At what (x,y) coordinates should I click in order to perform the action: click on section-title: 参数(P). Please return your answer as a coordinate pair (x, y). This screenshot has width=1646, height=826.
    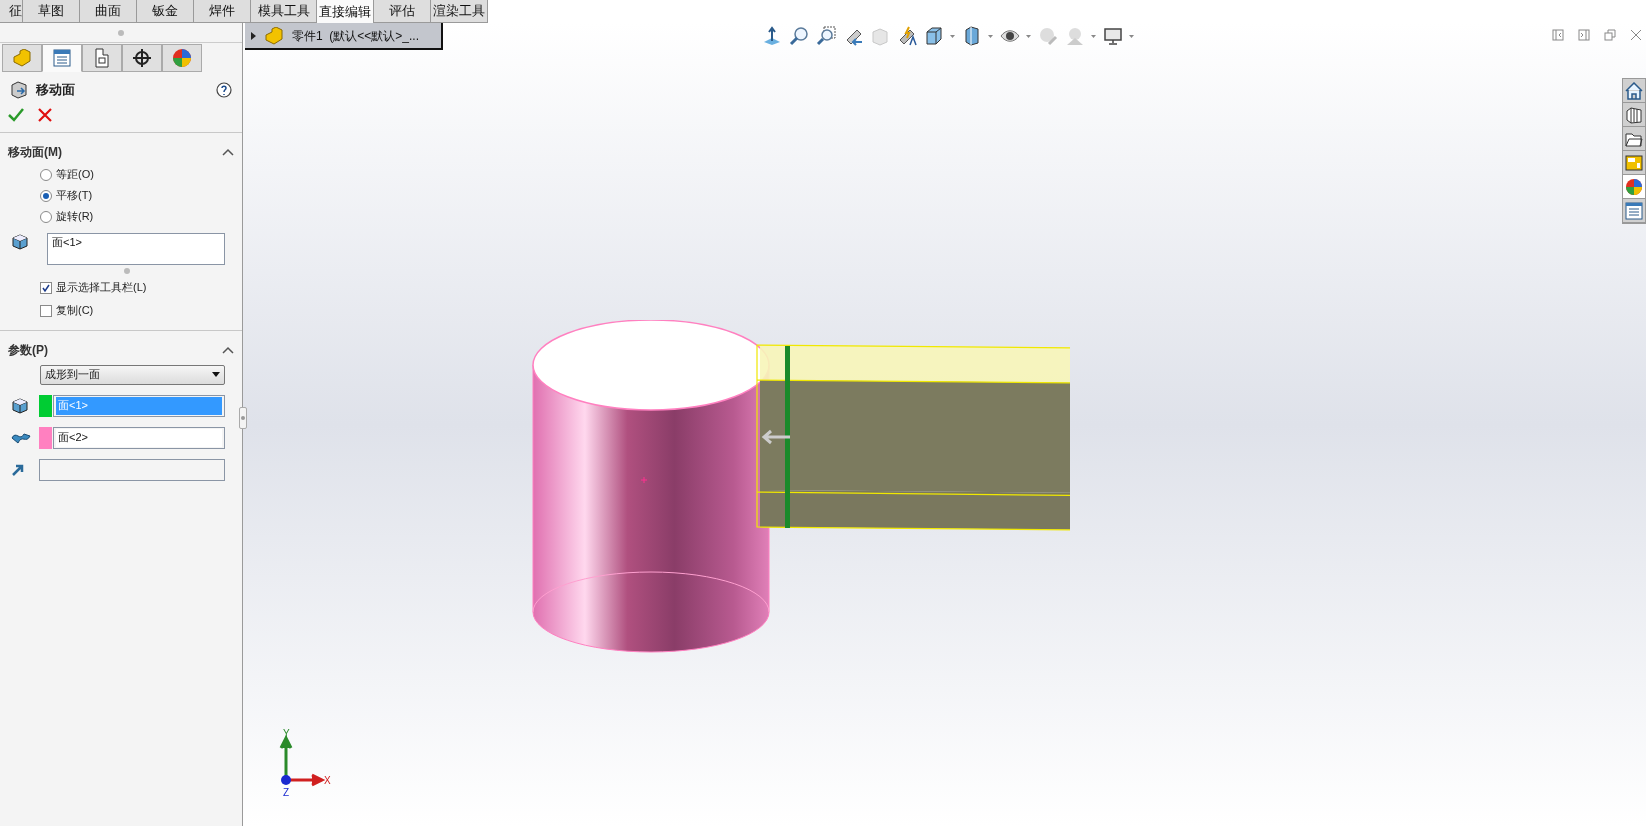
    Looking at the image, I should click on (28, 350).